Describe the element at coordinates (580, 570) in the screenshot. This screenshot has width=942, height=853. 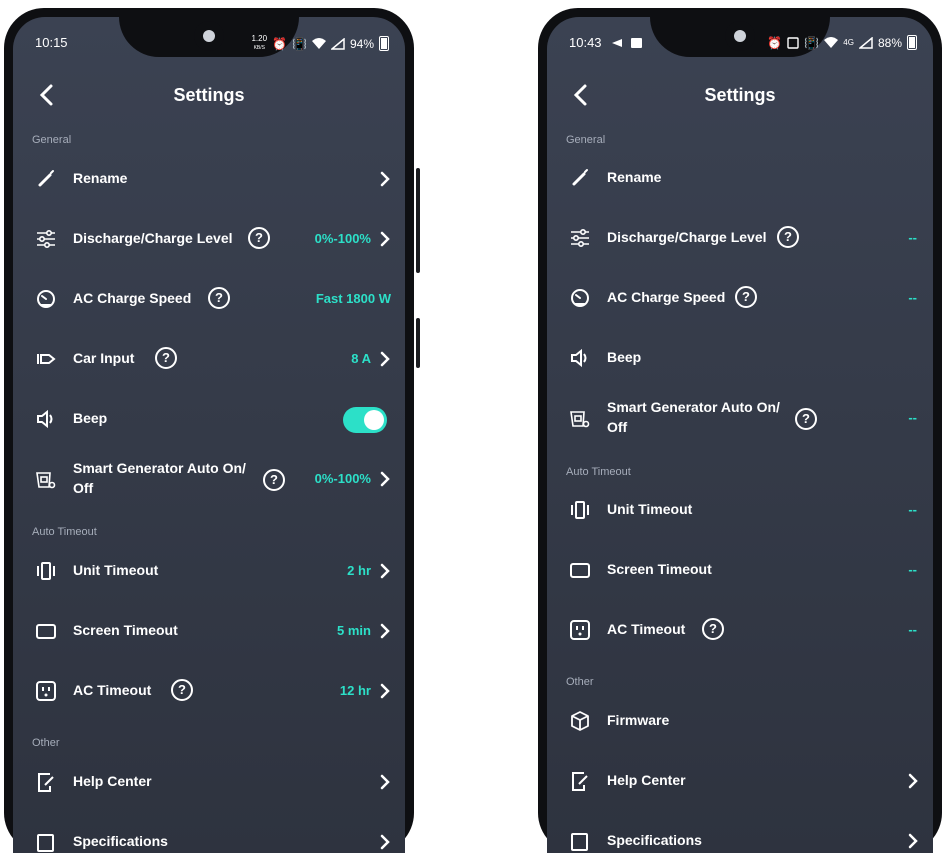
I see `screen-icon` at that location.